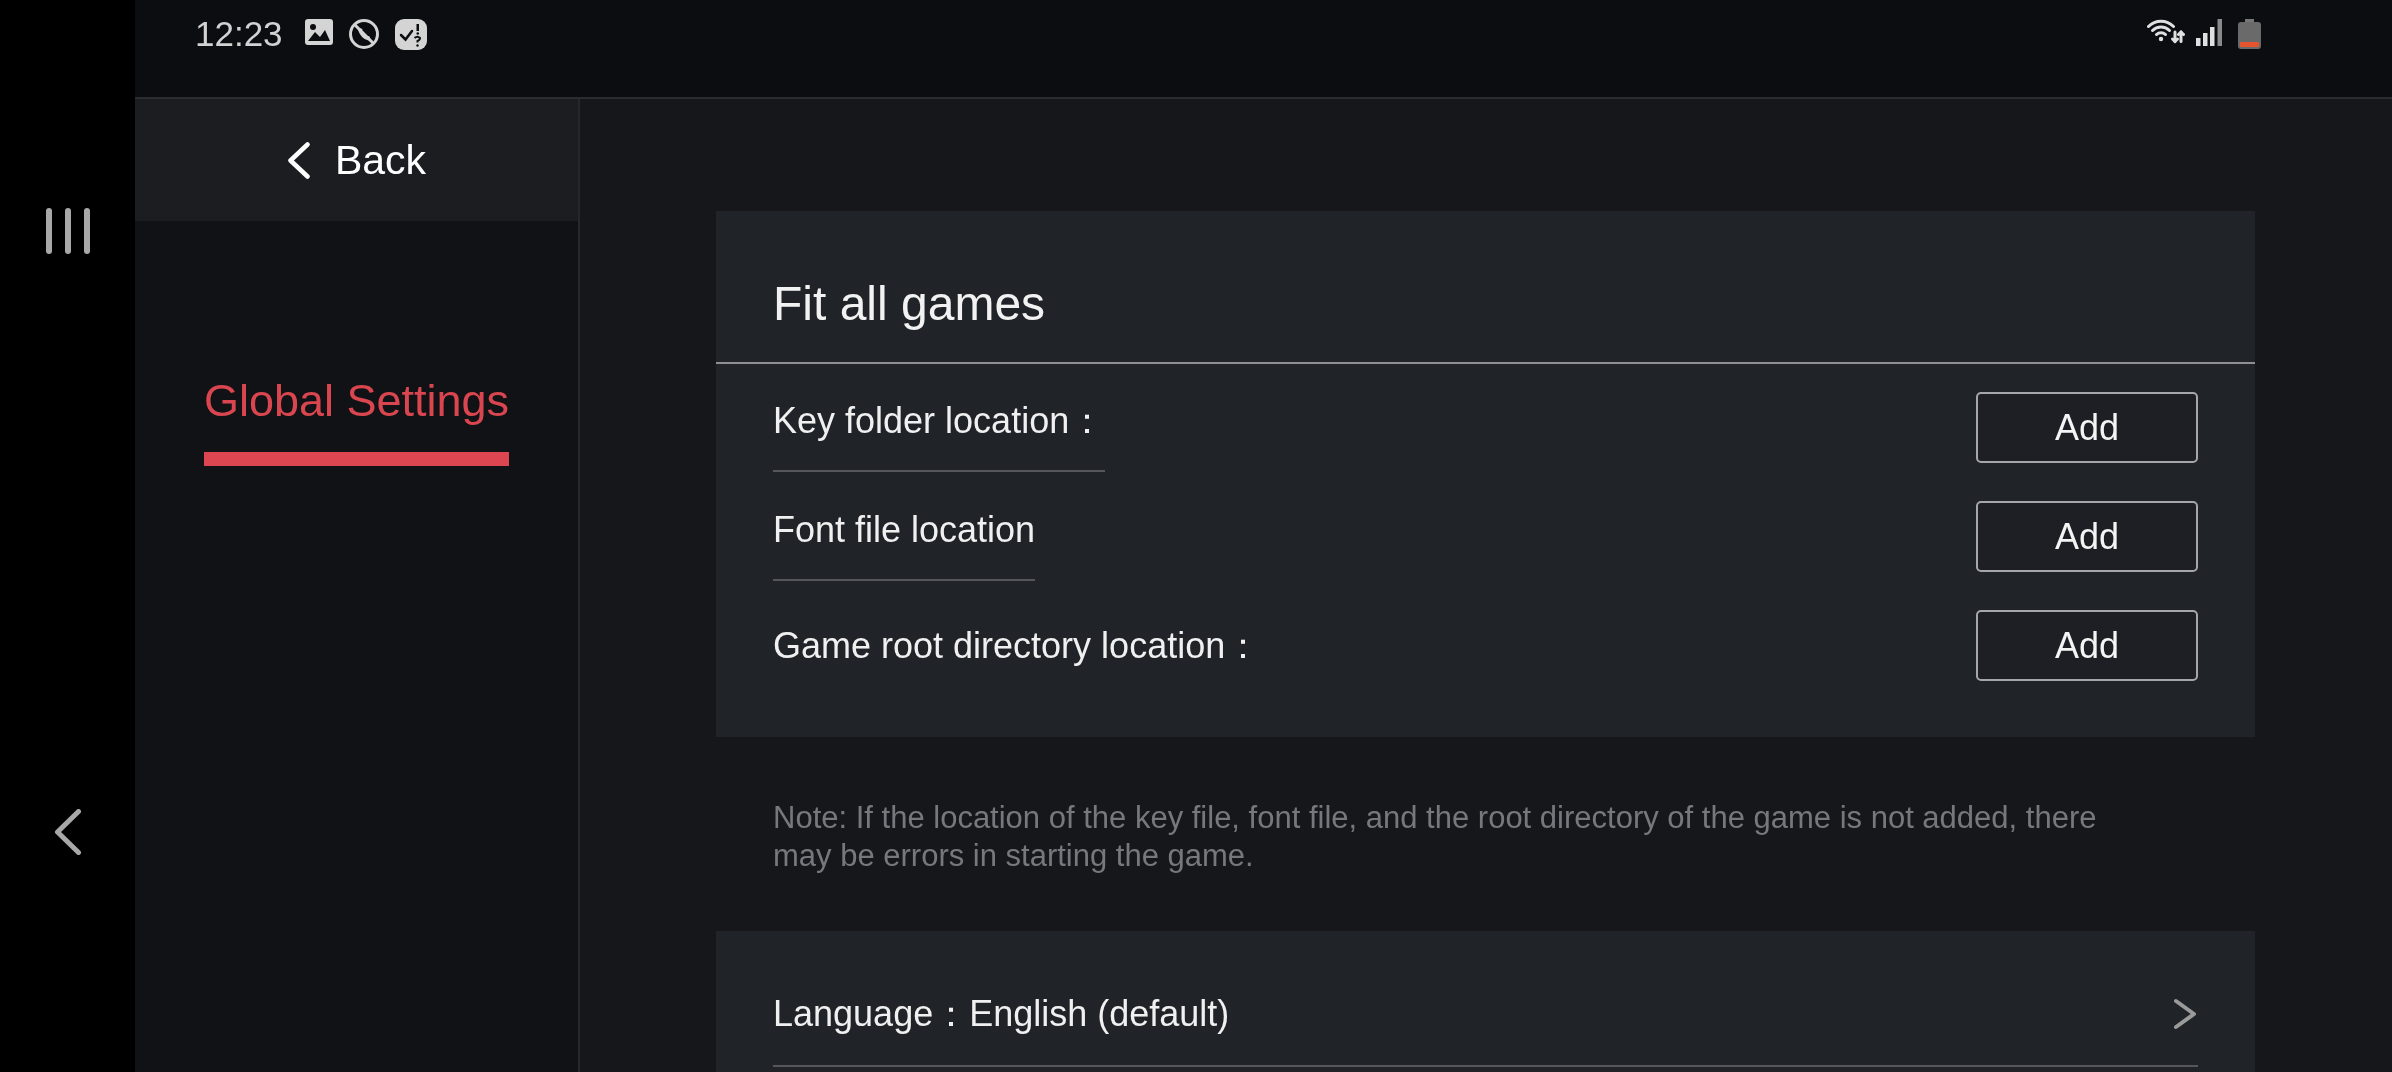 Image resolution: width=2392 pixels, height=1072 pixels. Describe the element at coordinates (318, 32) in the screenshot. I see `image-icon` at that location.